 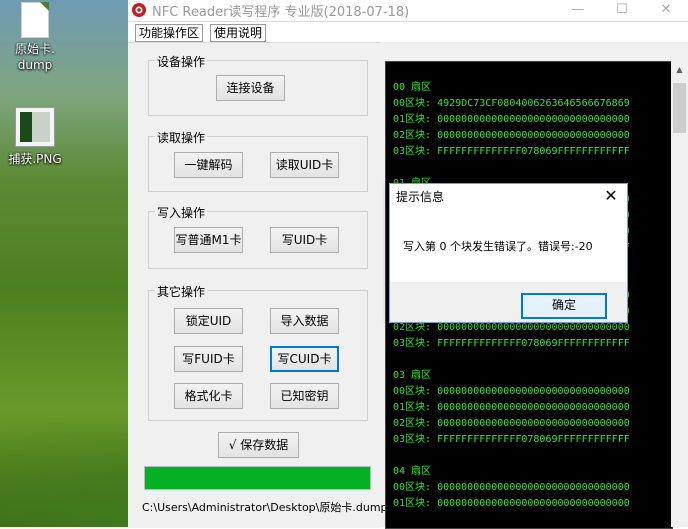 I want to click on other-group: 其它操作 锁定UID 导入数据 写FUID卡 写CUID卡 格式化卡 已知密钥, so click(x=258, y=352).